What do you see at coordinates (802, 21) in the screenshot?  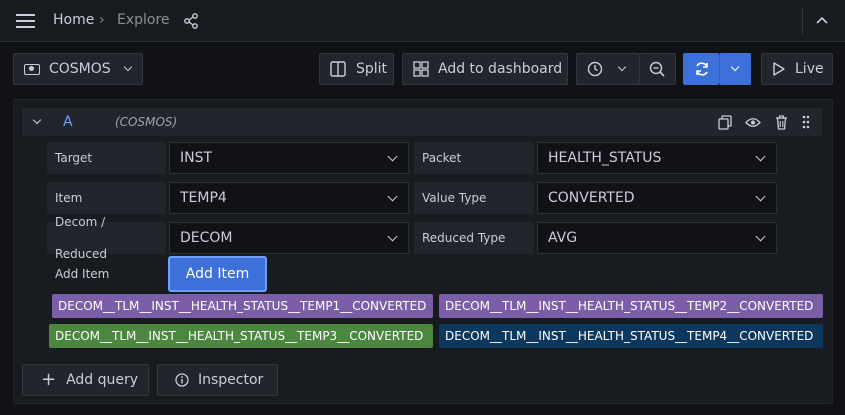 I see `topbar-divider` at bounding box center [802, 21].